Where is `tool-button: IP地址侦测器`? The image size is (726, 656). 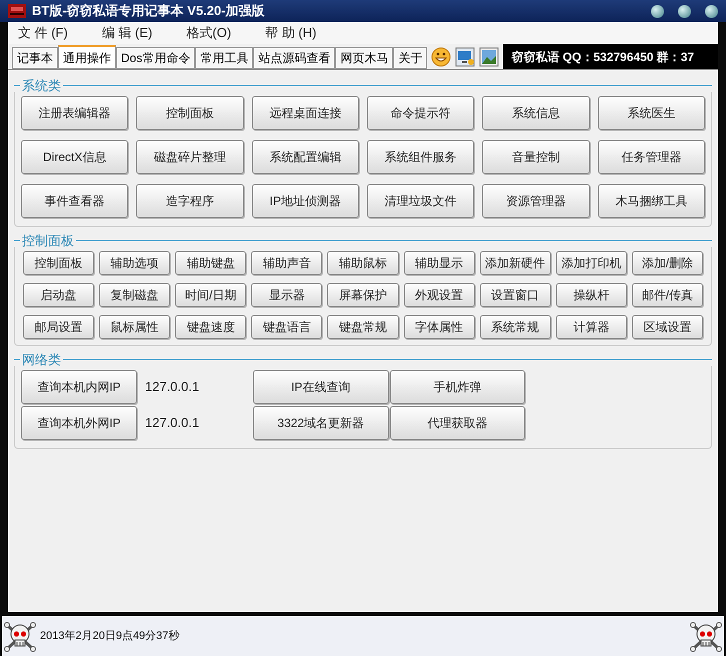 tool-button: IP地址侦测器 is located at coordinates (305, 201).